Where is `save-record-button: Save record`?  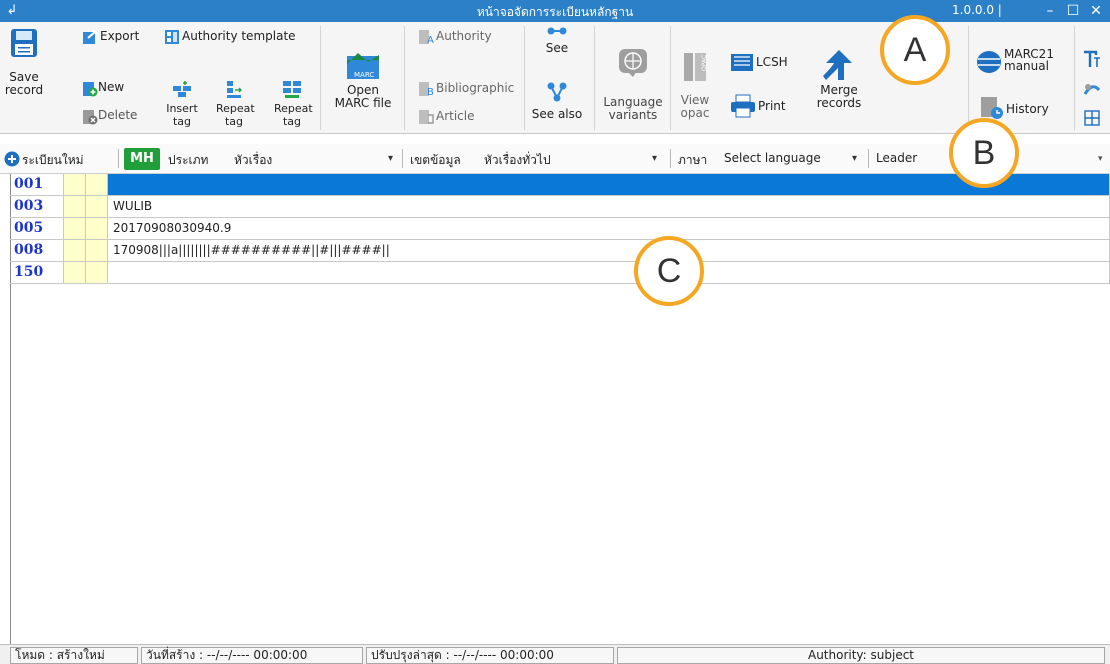 save-record-button: Save record is located at coordinates (24, 78).